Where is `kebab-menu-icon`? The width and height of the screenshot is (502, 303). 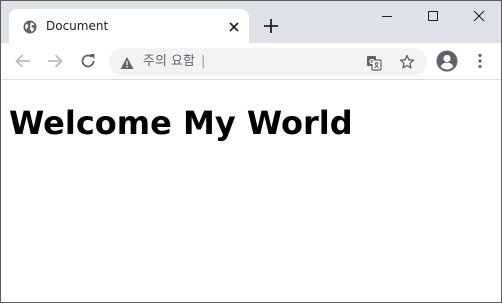 kebab-menu-icon is located at coordinates (480, 61).